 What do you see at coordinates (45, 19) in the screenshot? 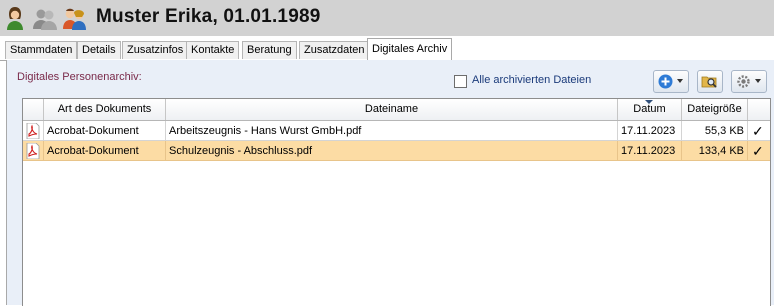
I see `persons-group-icon` at bounding box center [45, 19].